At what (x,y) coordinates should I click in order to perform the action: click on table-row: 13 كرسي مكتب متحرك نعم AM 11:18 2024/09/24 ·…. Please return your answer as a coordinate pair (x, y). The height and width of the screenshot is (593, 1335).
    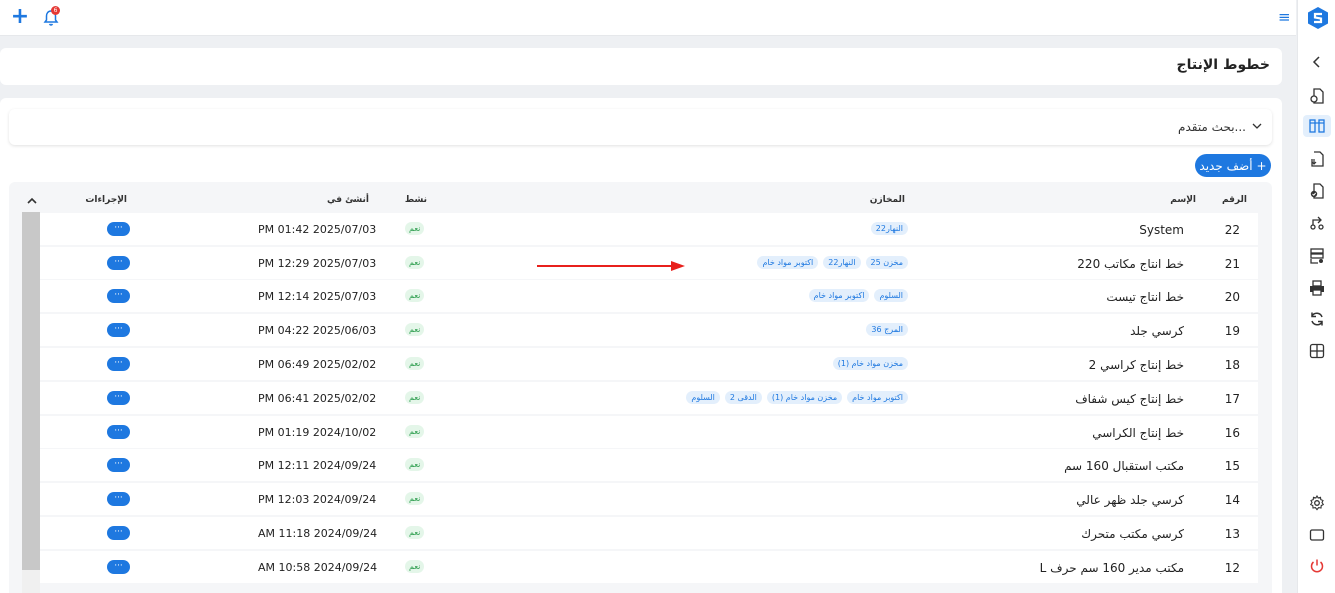
    Looking at the image, I should click on (649, 533).